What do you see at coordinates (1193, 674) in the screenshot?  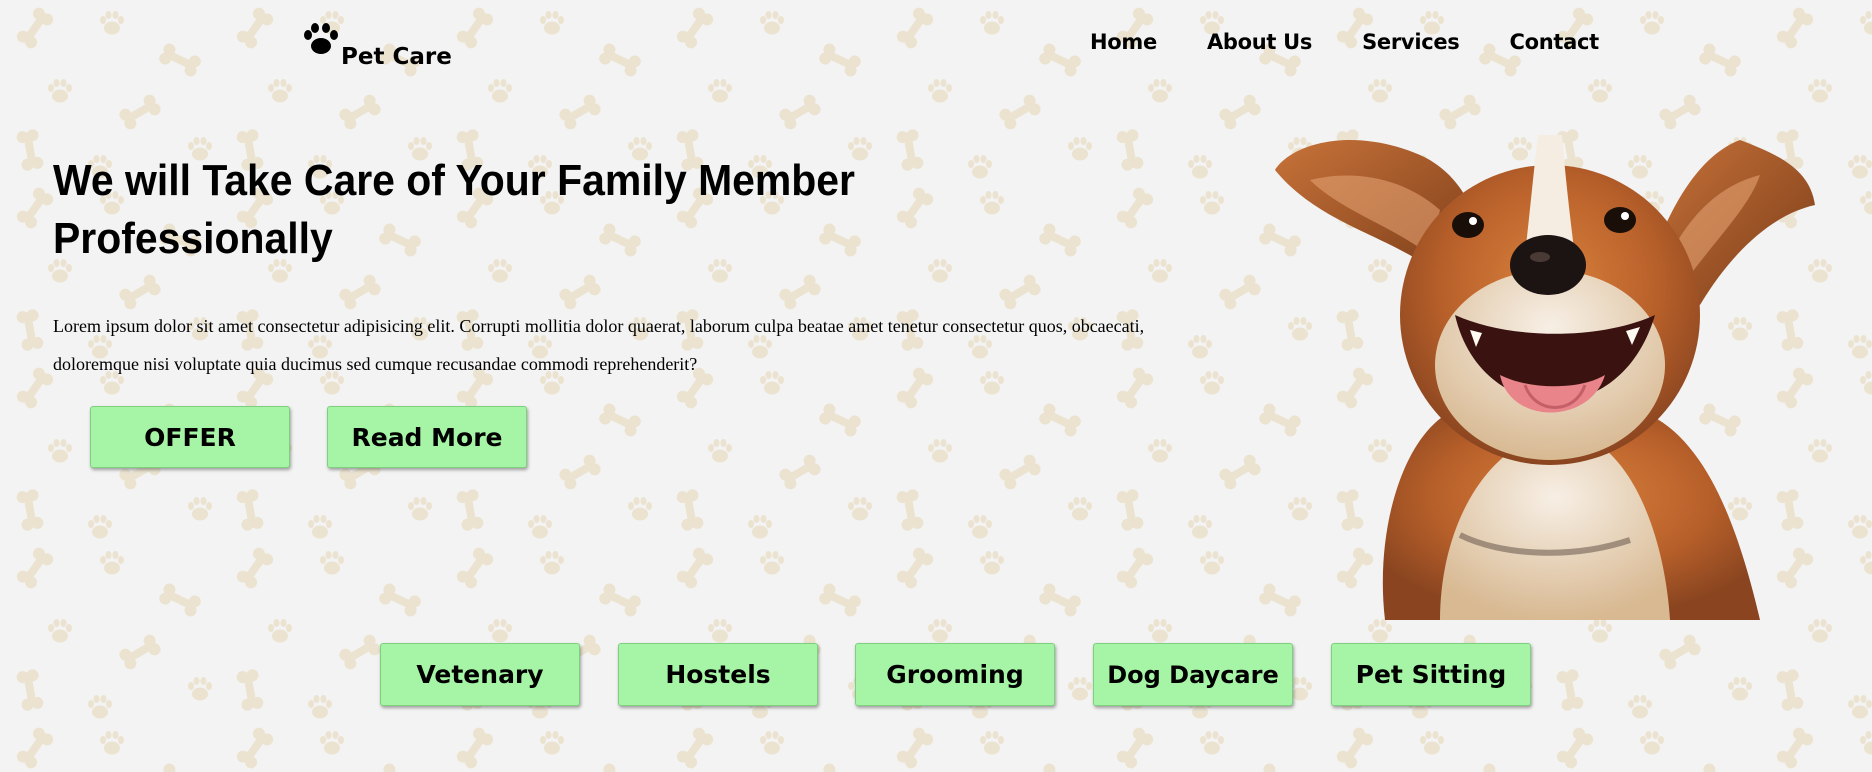 I see `service-button-dog-daycare: Dog Daycare` at bounding box center [1193, 674].